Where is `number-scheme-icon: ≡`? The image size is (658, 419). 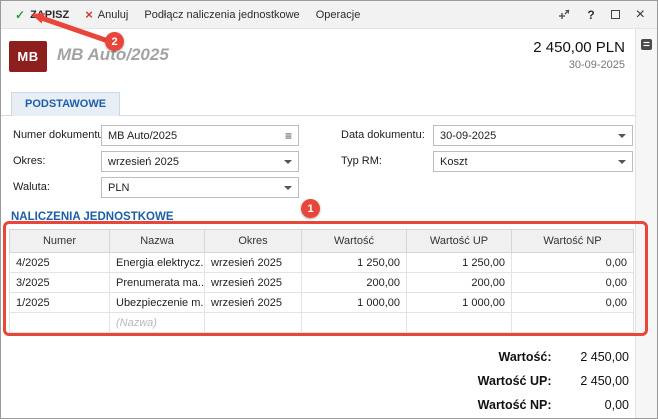
number-scheme-icon: ≡ is located at coordinates (288, 136).